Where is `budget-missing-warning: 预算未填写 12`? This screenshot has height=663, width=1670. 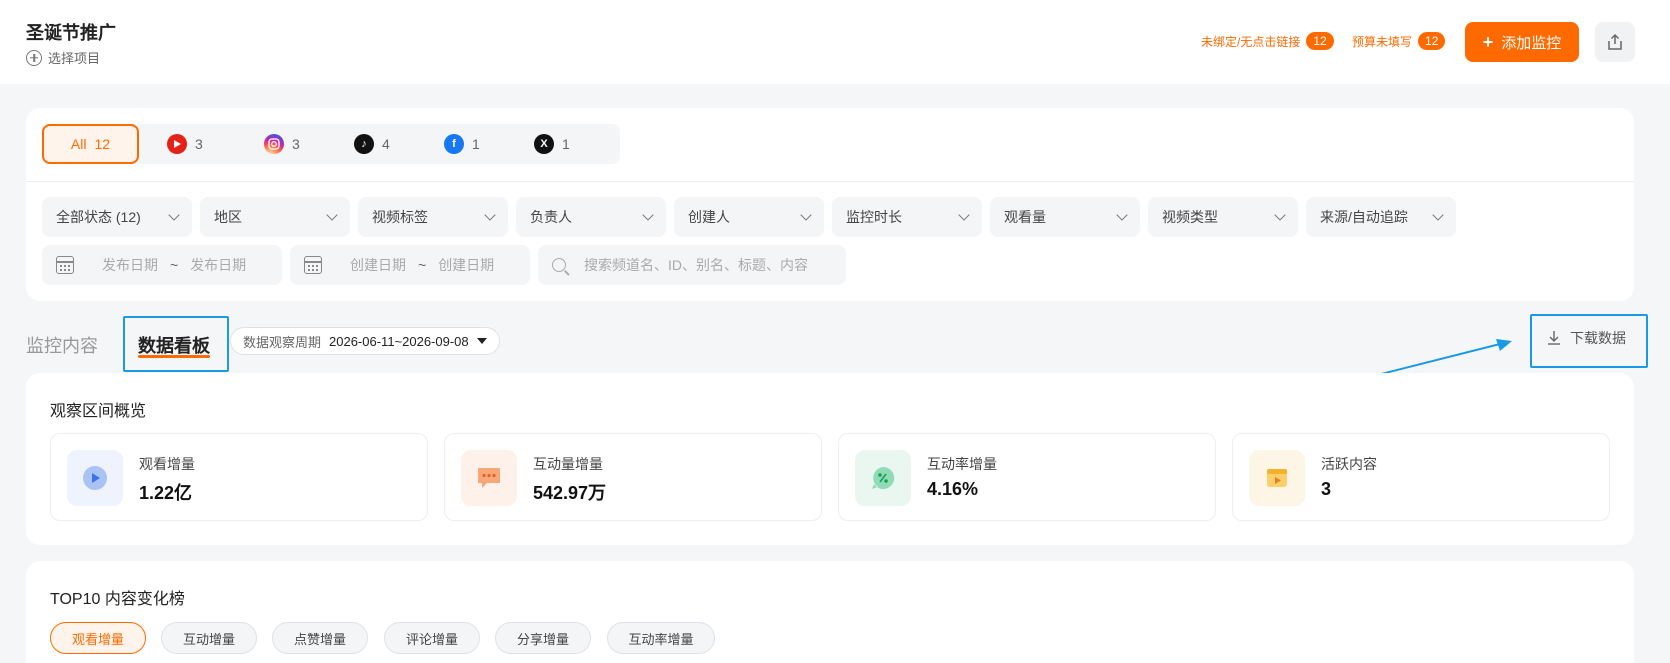 budget-missing-warning: 预算未填写 12 is located at coordinates (1399, 41).